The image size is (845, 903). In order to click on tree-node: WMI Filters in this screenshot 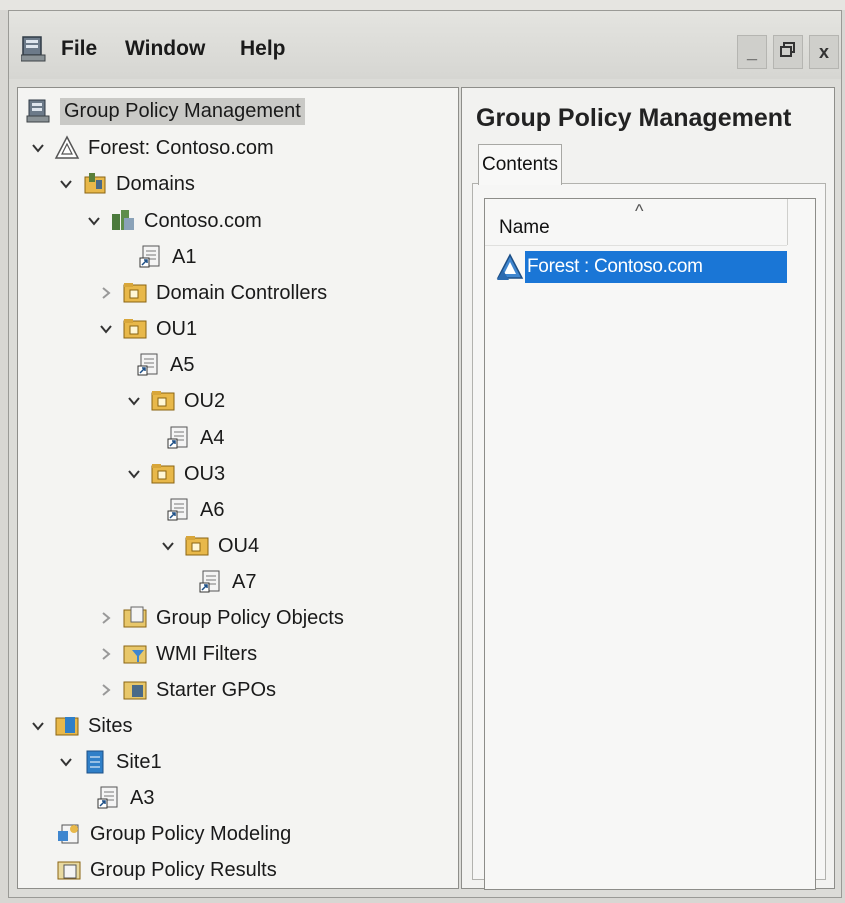, I will do `click(176, 654)`.